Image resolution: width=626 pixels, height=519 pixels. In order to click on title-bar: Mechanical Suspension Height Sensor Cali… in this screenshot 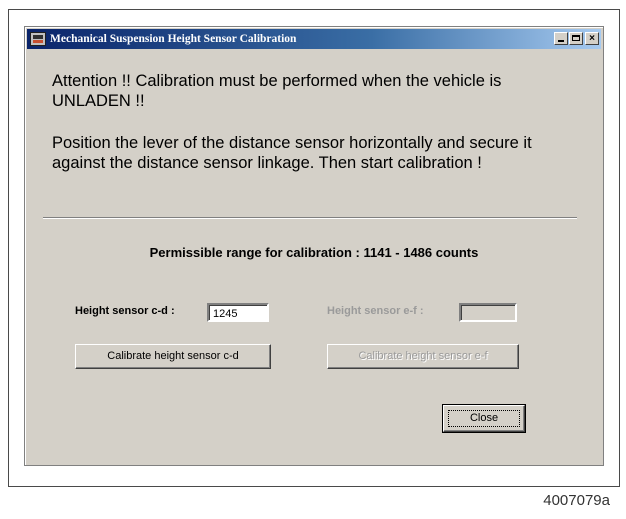, I will do `click(314, 39)`.